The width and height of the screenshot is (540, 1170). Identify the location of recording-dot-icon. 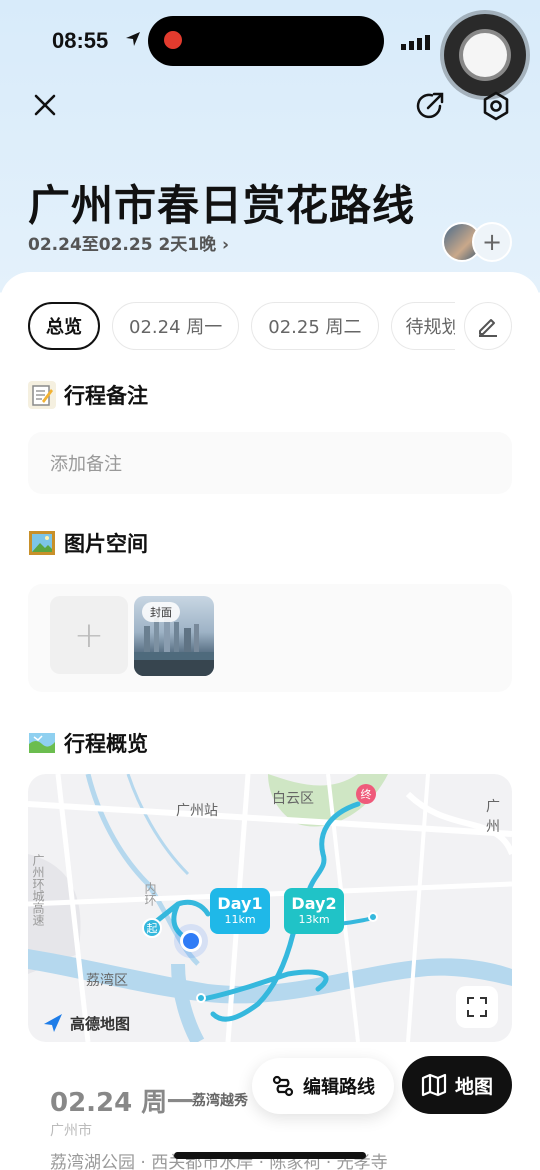
(173, 40).